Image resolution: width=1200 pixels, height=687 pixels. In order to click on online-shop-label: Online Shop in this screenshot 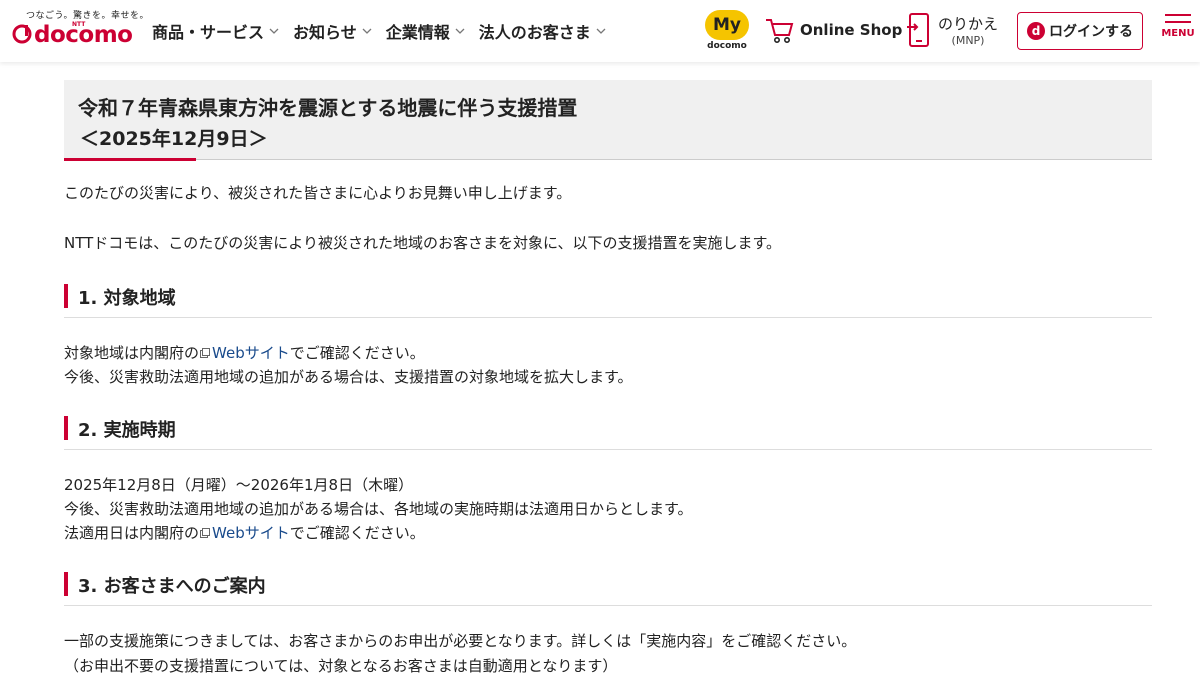, I will do `click(851, 30)`.